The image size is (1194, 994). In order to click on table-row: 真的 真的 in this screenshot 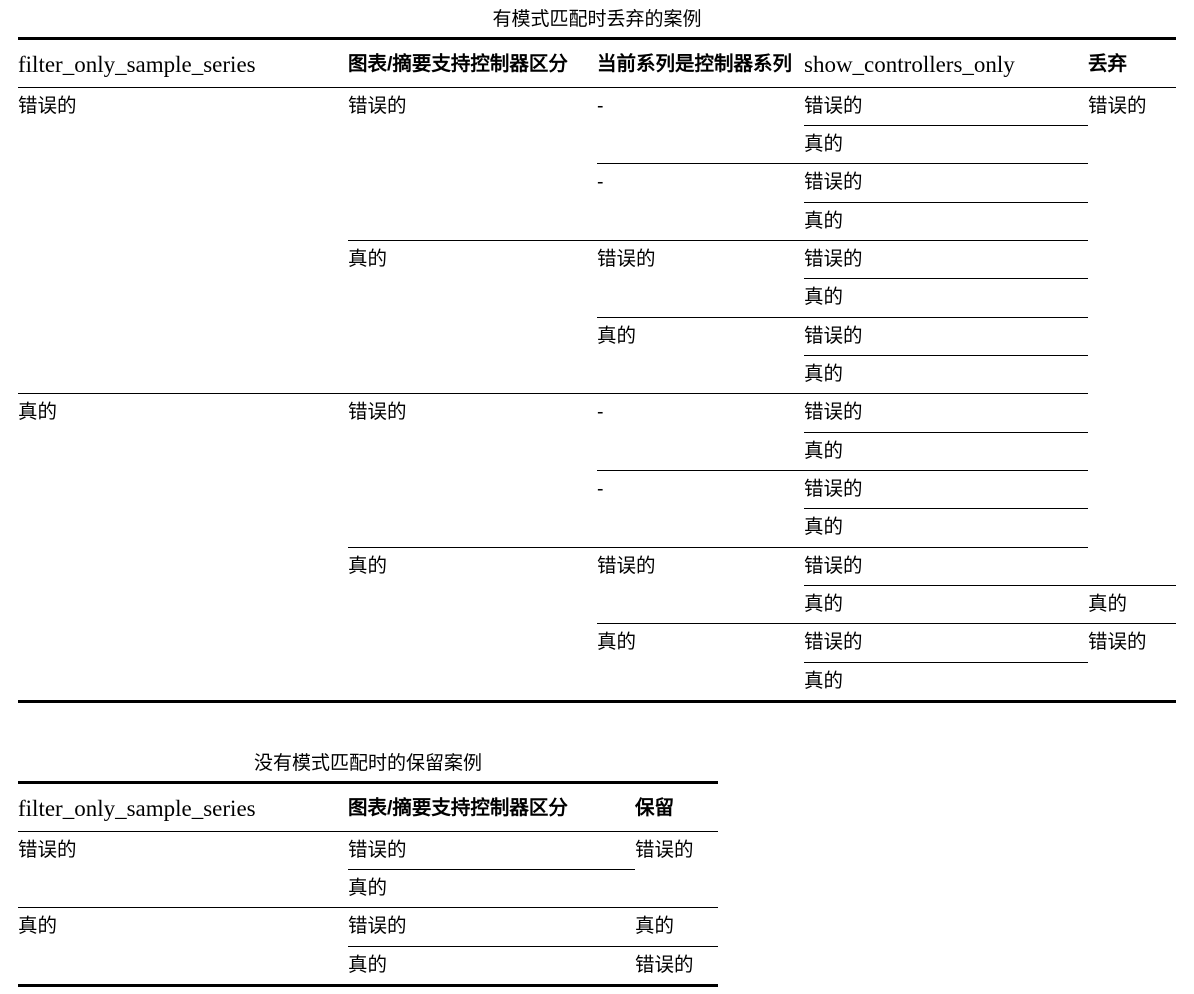, I will do `click(597, 604)`.